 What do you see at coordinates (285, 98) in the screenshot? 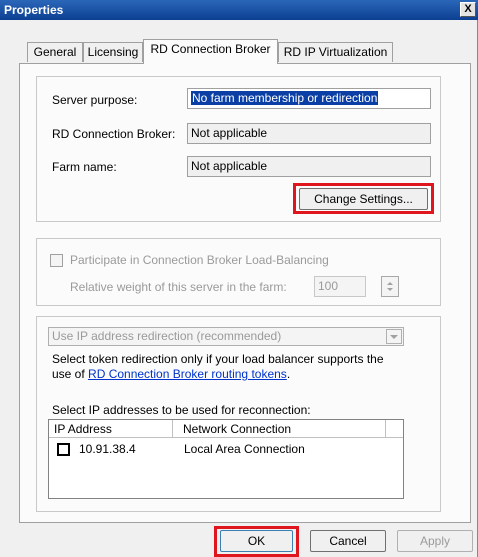
I see `server-purpose-value: No farm membership or redirection` at bounding box center [285, 98].